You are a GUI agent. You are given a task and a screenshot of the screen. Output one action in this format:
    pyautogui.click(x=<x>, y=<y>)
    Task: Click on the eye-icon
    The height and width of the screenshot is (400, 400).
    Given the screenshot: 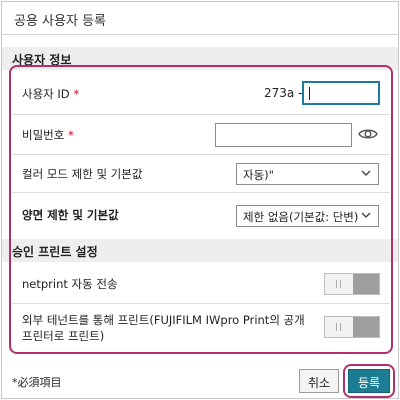 What is the action you would take?
    pyautogui.click(x=368, y=134)
    